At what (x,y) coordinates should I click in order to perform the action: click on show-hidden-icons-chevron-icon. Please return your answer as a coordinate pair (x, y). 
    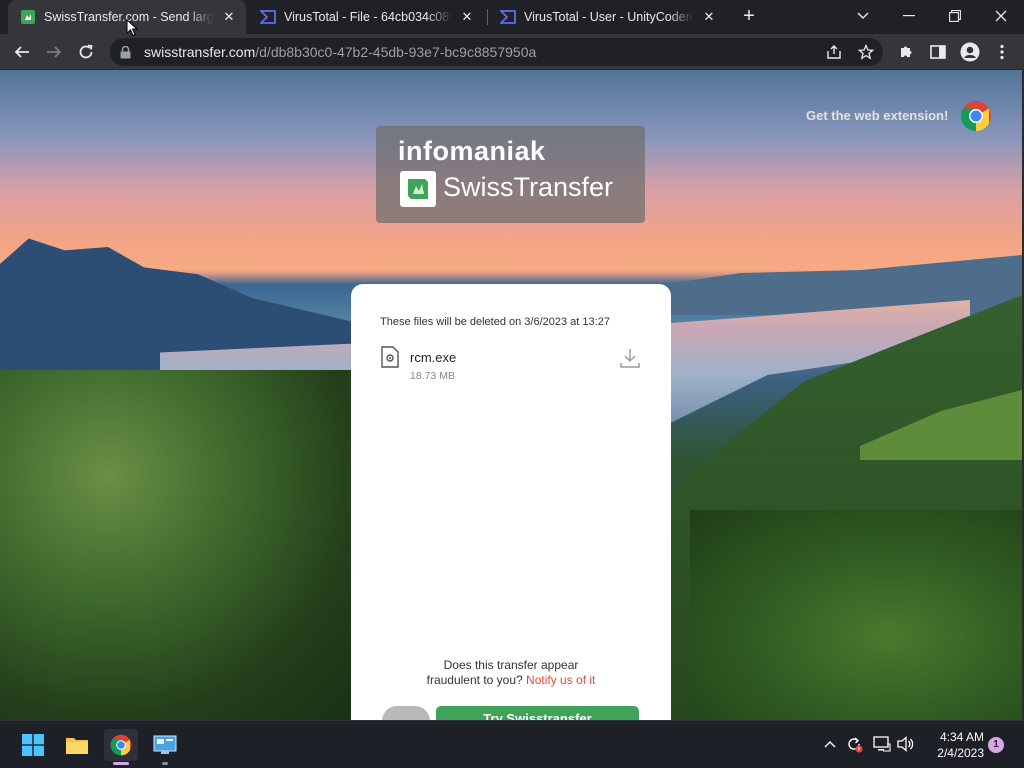
    Looking at the image, I should click on (830, 744).